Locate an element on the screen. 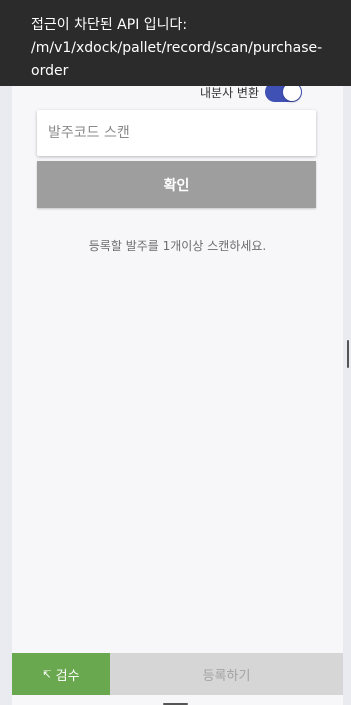 The image size is (351, 705). toast-line-1: 접근이 차단된 API 입니다: is located at coordinates (109, 25).